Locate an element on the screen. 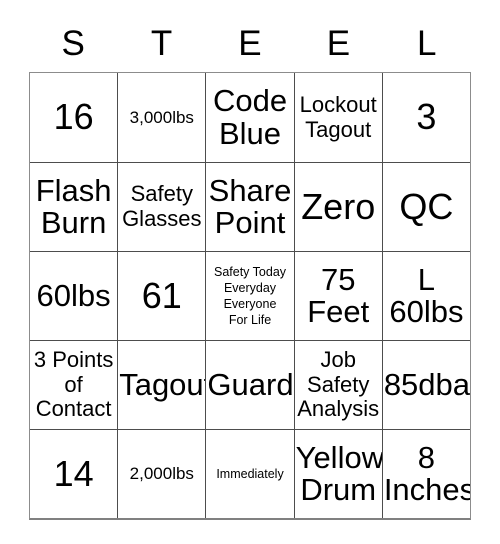 This screenshot has height=544, width=500. bingo-cell-r3c4: 75 Feet is located at coordinates (339, 296).